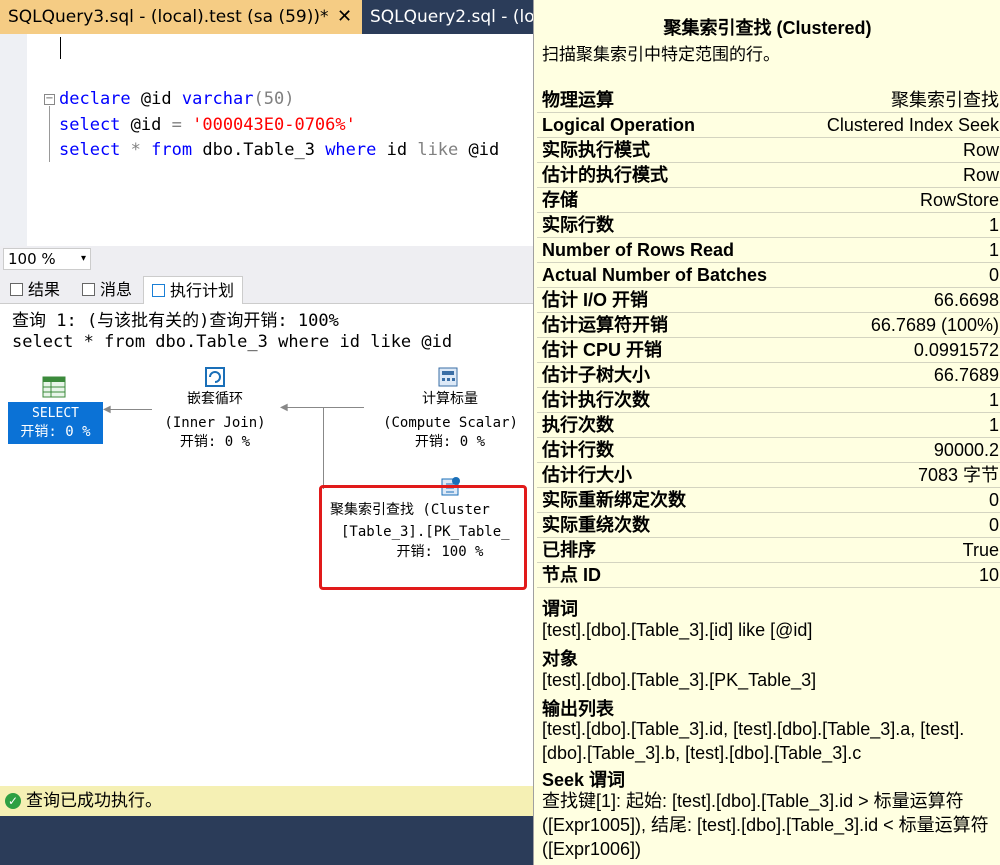 The image size is (1000, 865). What do you see at coordinates (49, 134) in the screenshot?
I see `fold-guide` at bounding box center [49, 134].